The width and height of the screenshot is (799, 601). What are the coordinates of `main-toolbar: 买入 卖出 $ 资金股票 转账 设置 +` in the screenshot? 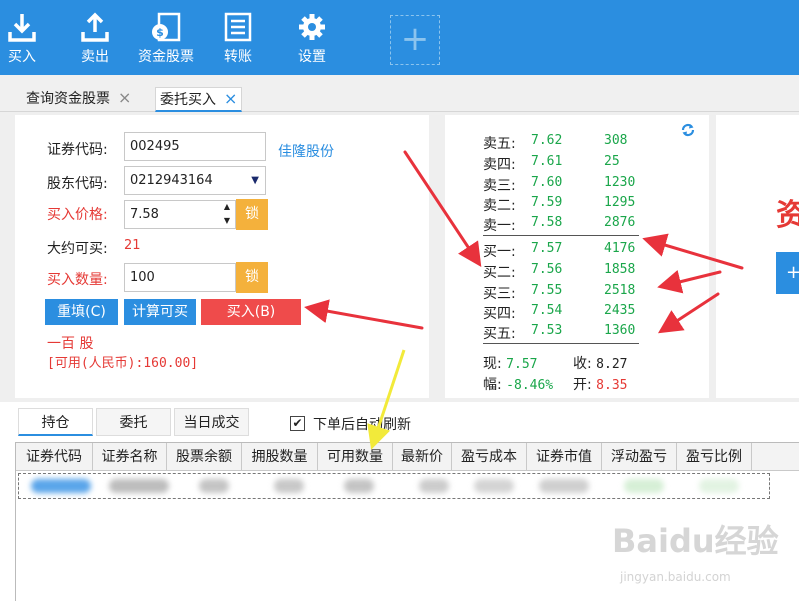 It's located at (399, 37).